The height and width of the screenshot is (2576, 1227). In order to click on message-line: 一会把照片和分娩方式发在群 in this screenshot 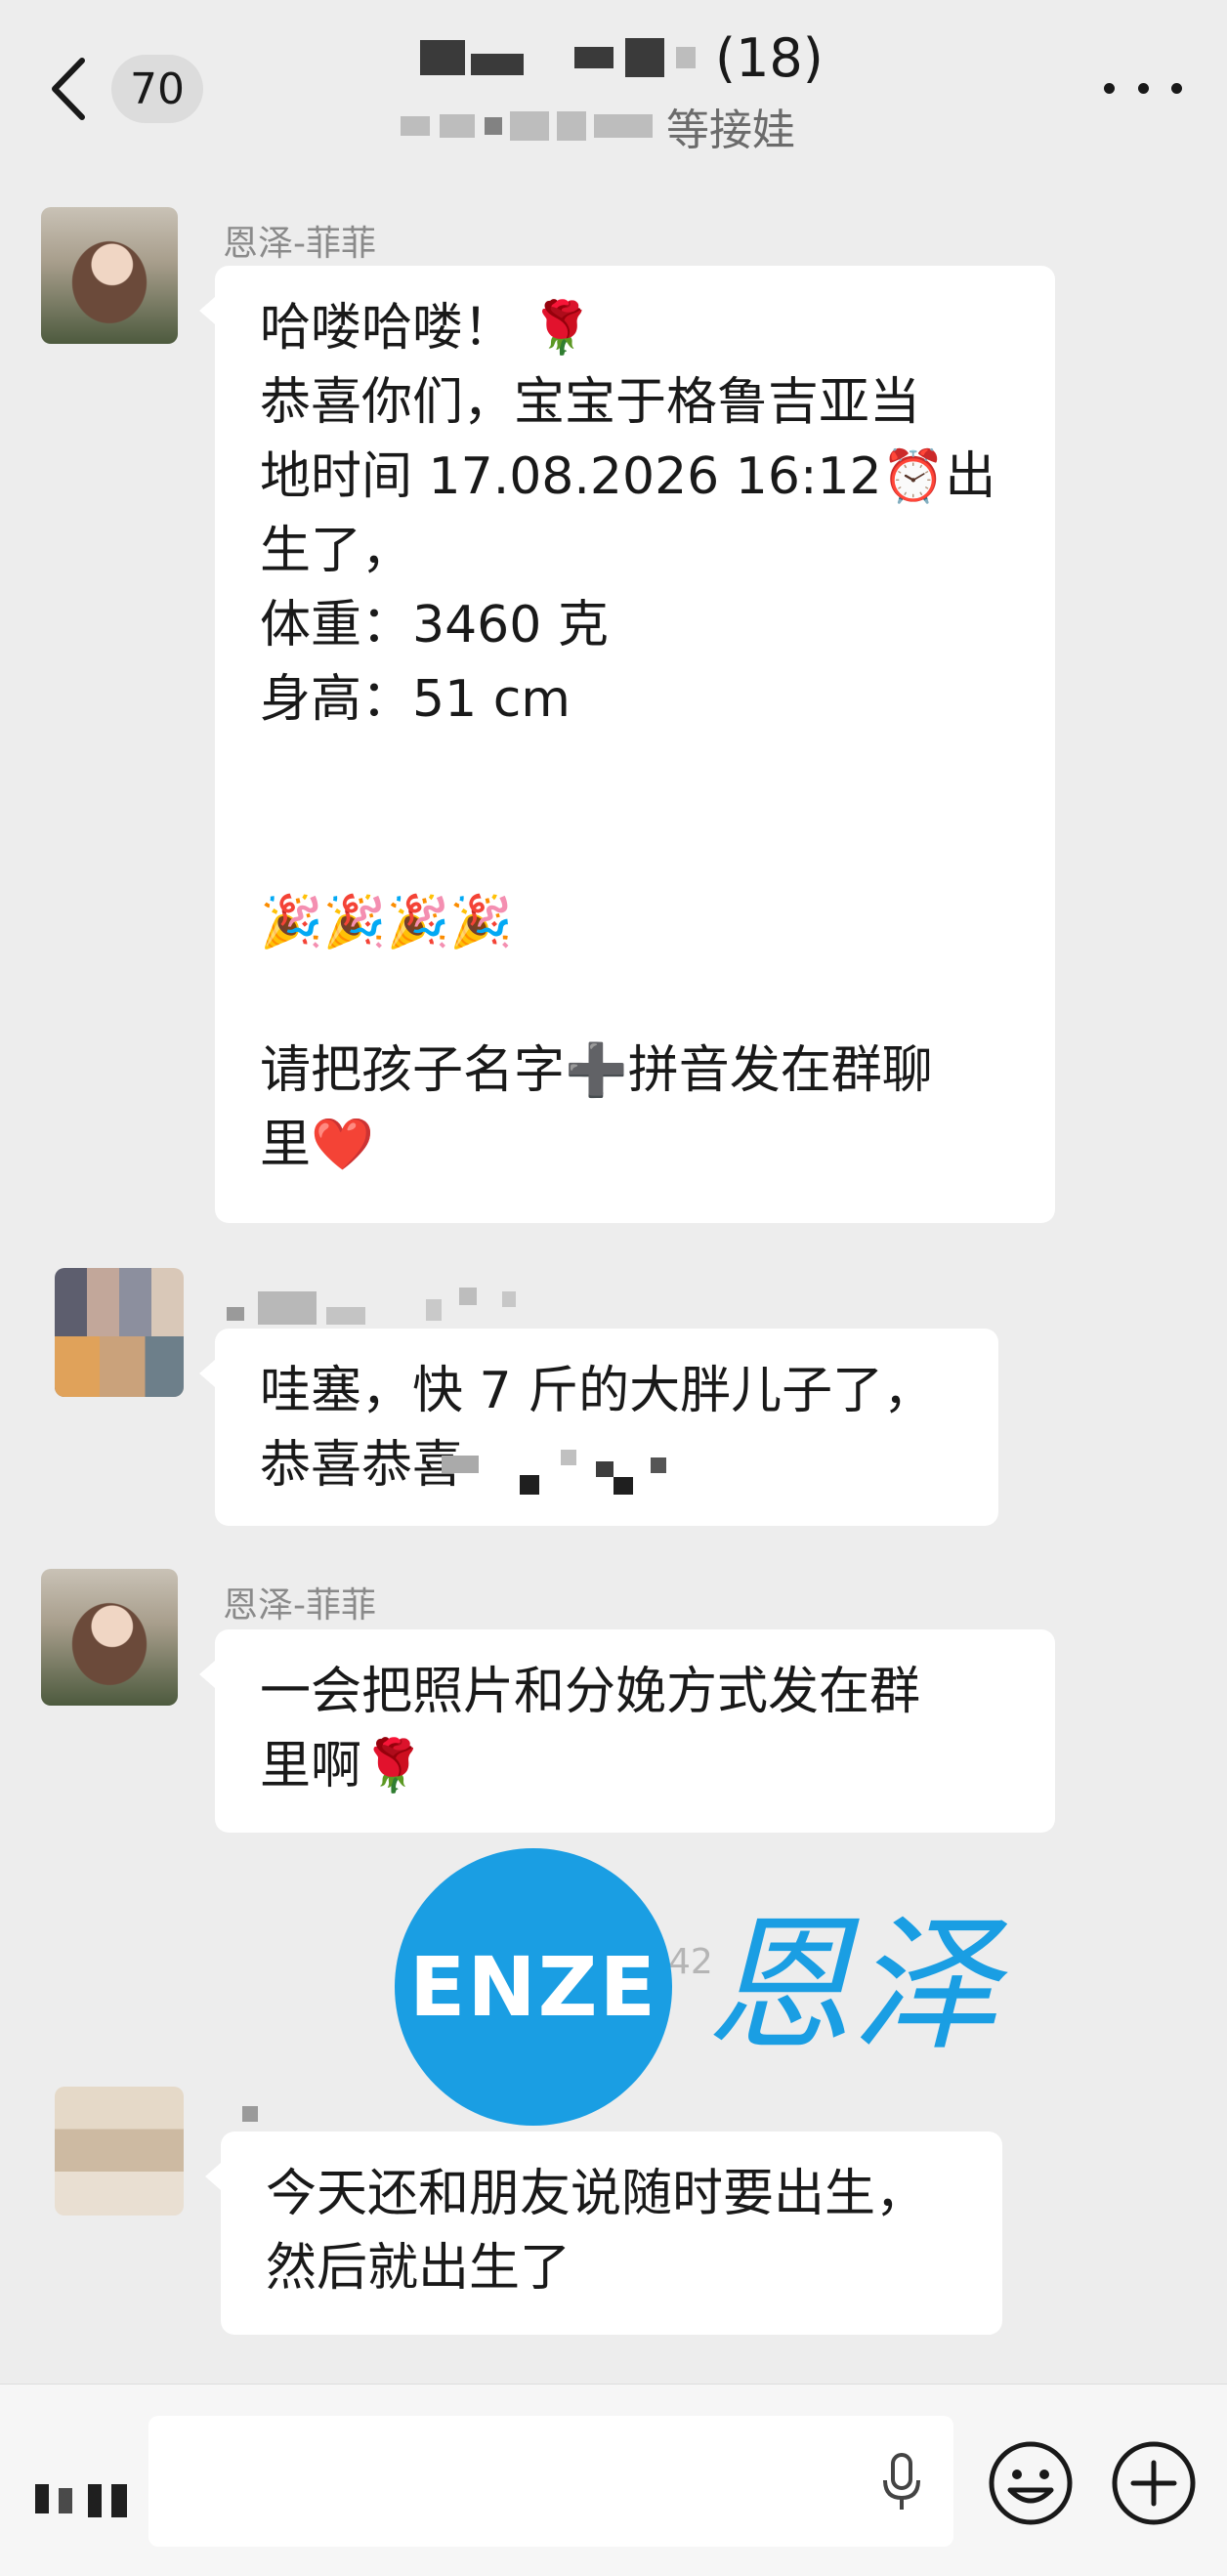, I will do `click(590, 1692)`.